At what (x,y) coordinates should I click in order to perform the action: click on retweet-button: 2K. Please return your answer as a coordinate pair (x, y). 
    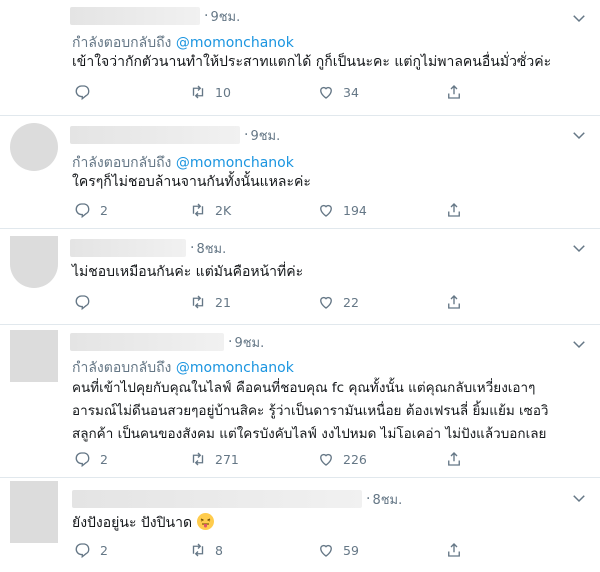
    Looking at the image, I should click on (253, 210).